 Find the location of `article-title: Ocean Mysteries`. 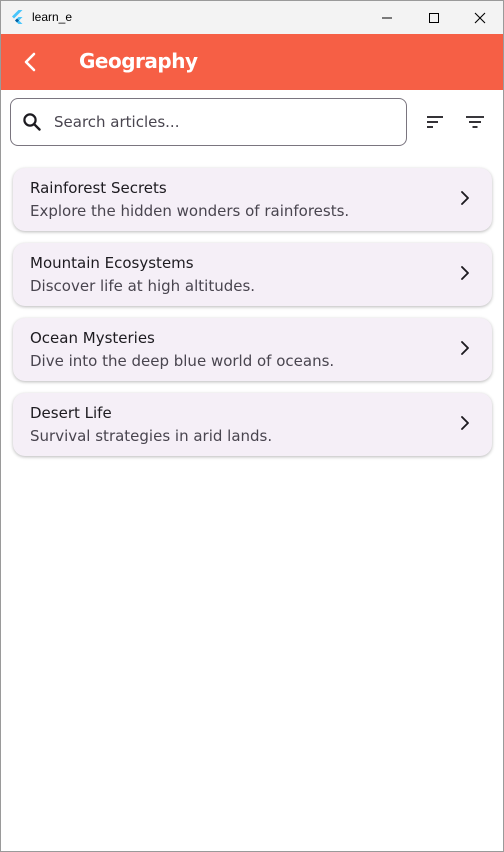

article-title: Ocean Mysteries is located at coordinates (92, 338).